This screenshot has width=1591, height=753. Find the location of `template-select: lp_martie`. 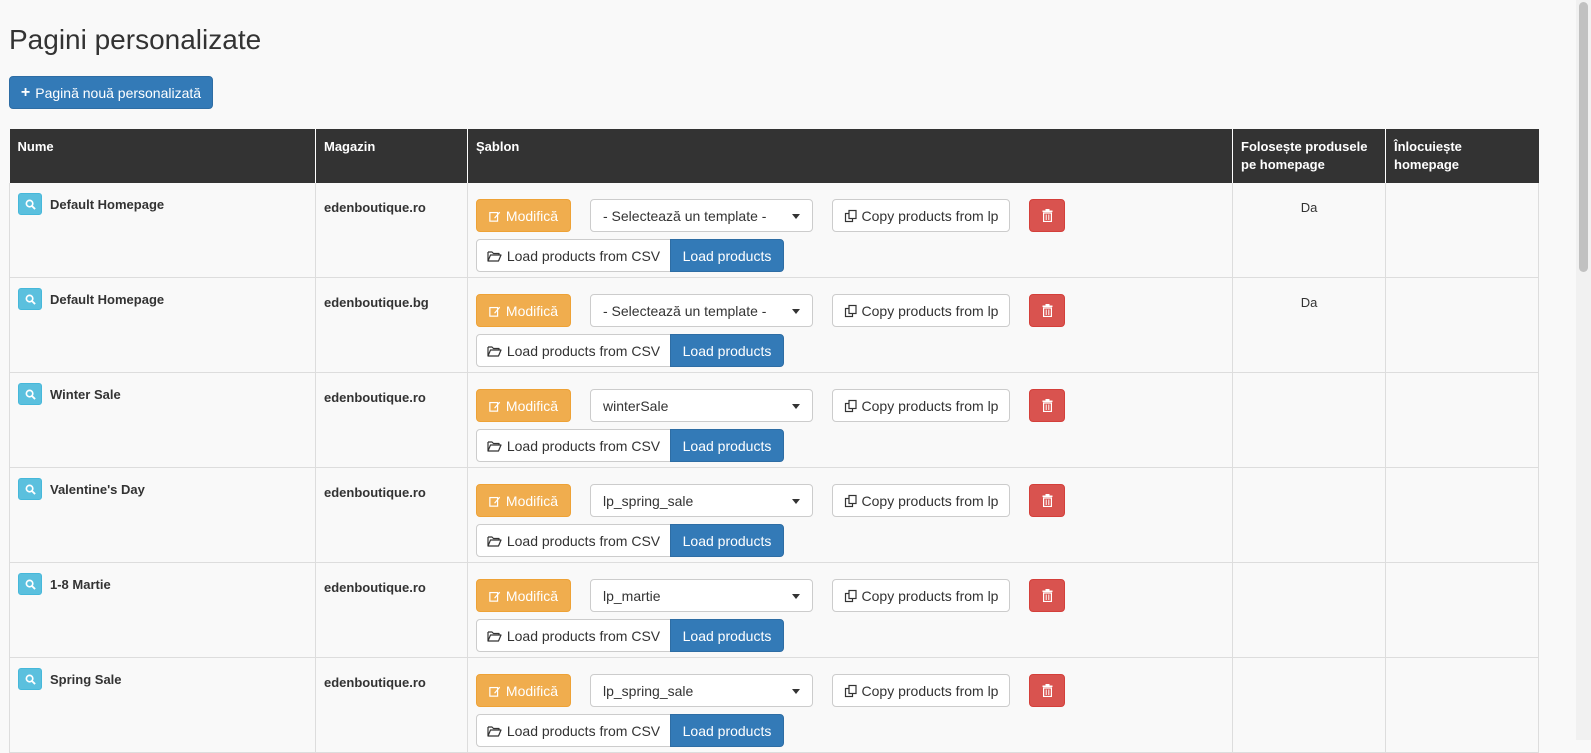

template-select: lp_martie is located at coordinates (701, 595).